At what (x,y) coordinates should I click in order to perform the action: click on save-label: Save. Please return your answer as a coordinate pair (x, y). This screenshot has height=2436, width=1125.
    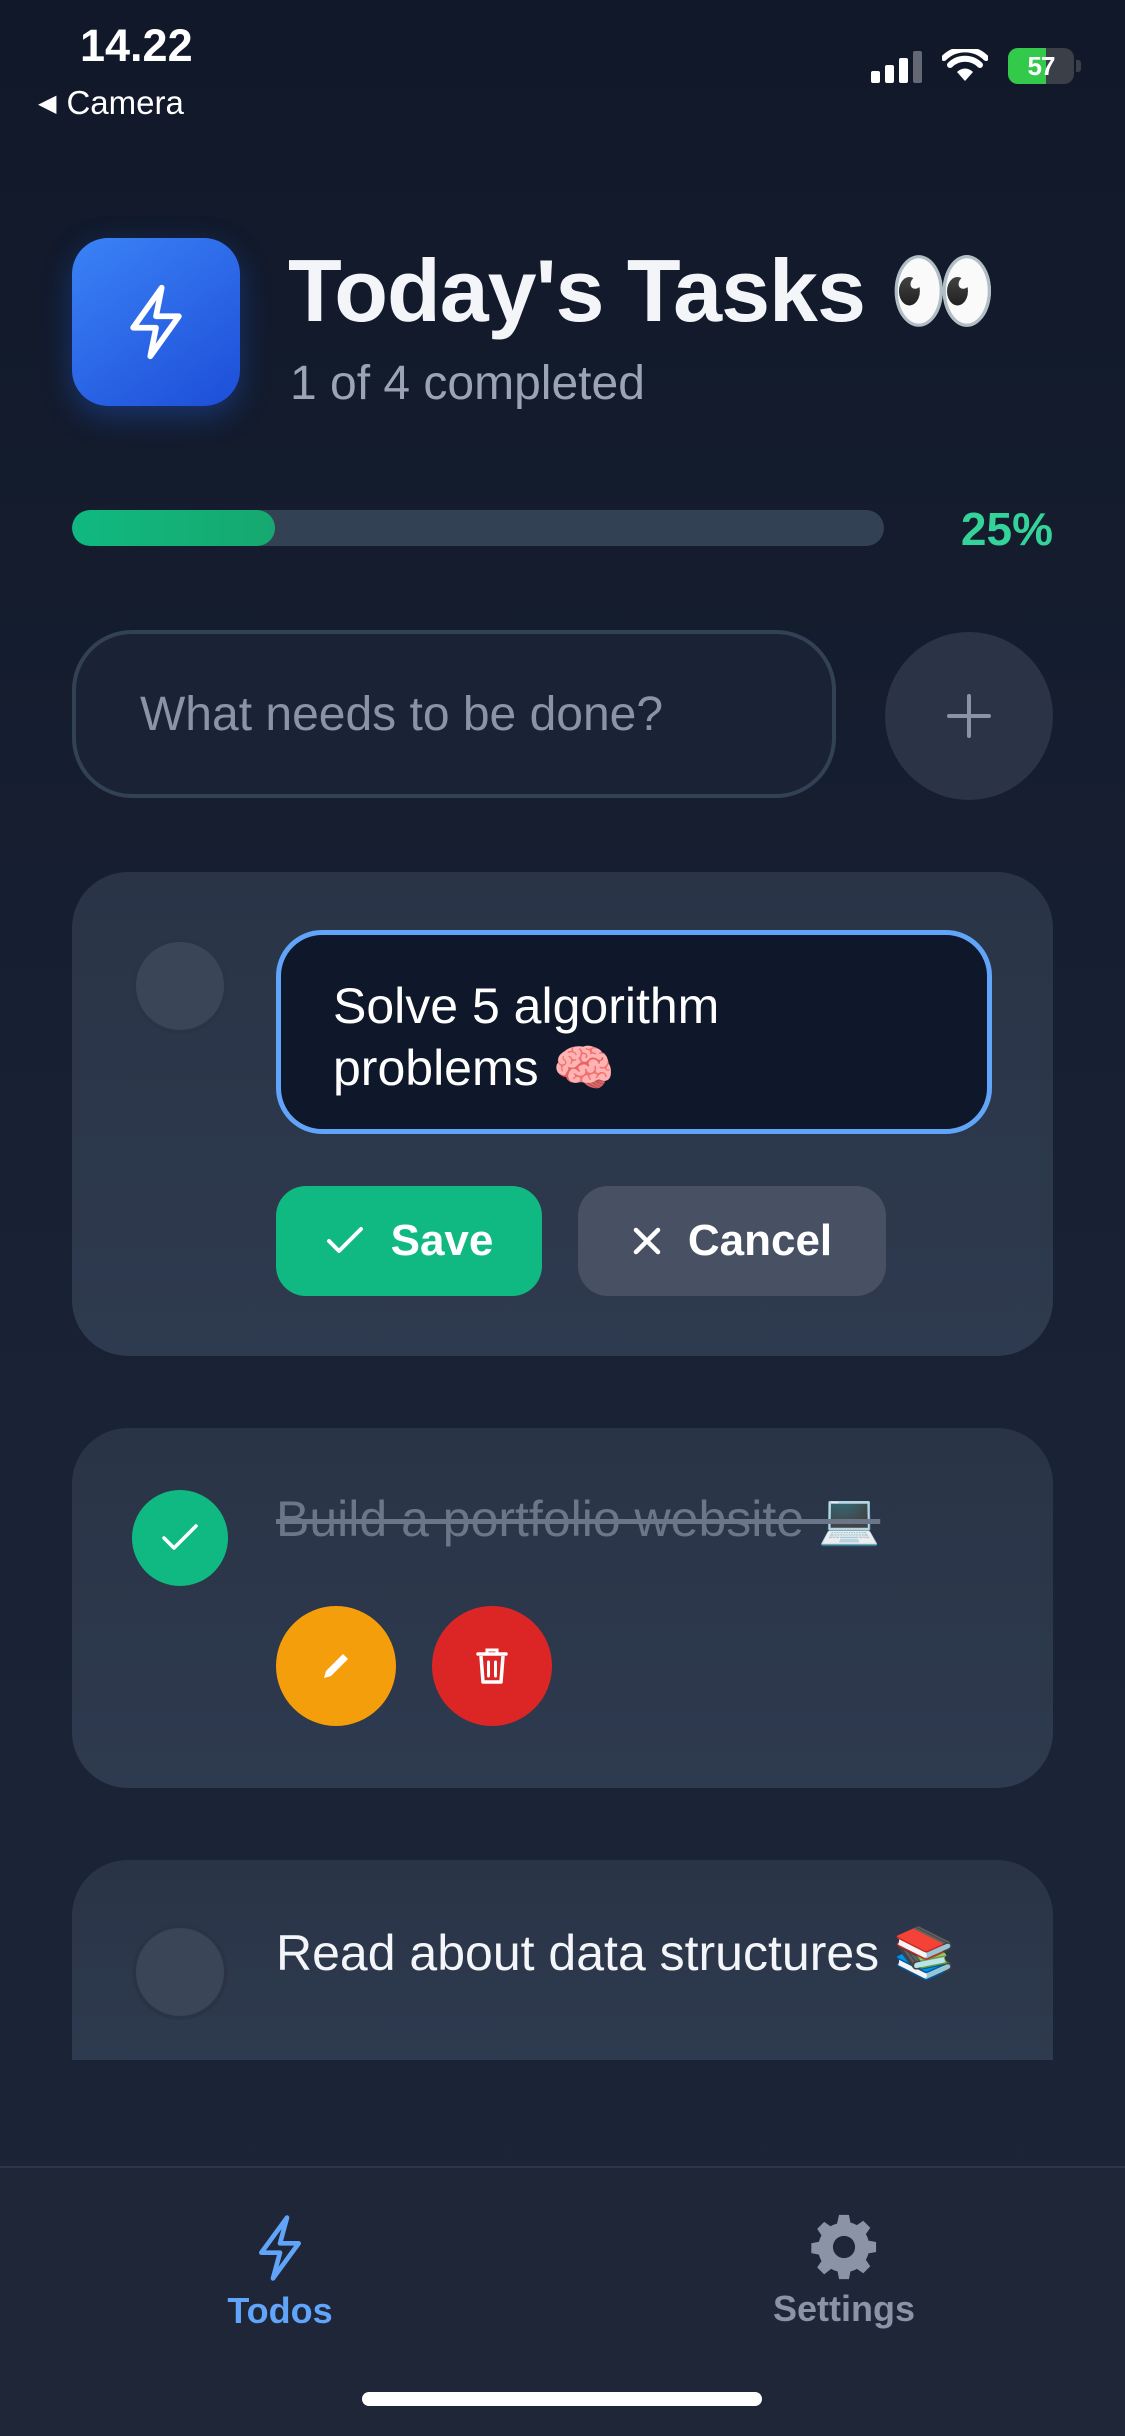
    Looking at the image, I should click on (442, 1240).